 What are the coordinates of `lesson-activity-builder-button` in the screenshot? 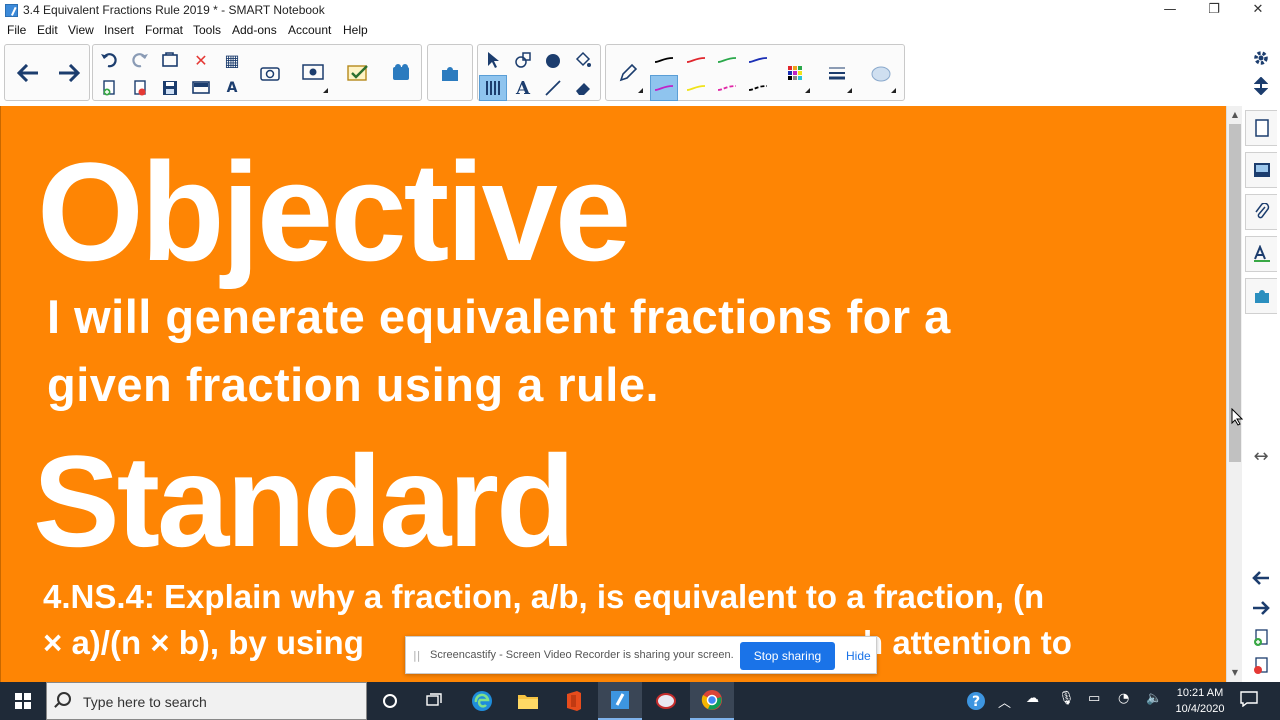 It's located at (450, 73).